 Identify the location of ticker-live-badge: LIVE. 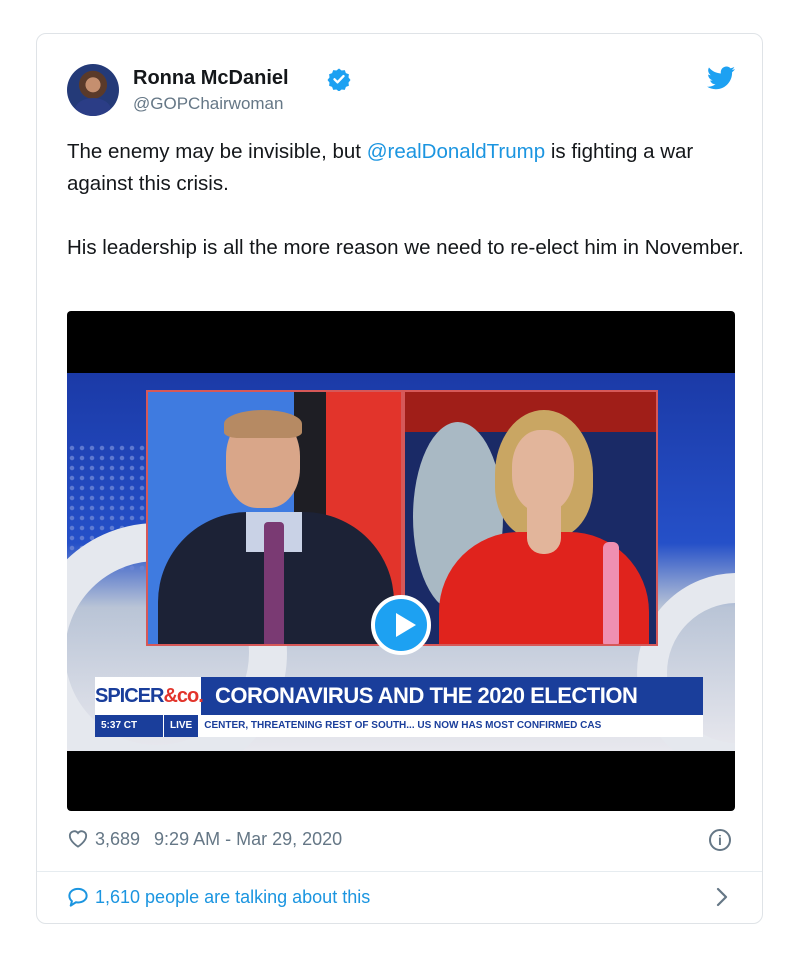
(181, 726).